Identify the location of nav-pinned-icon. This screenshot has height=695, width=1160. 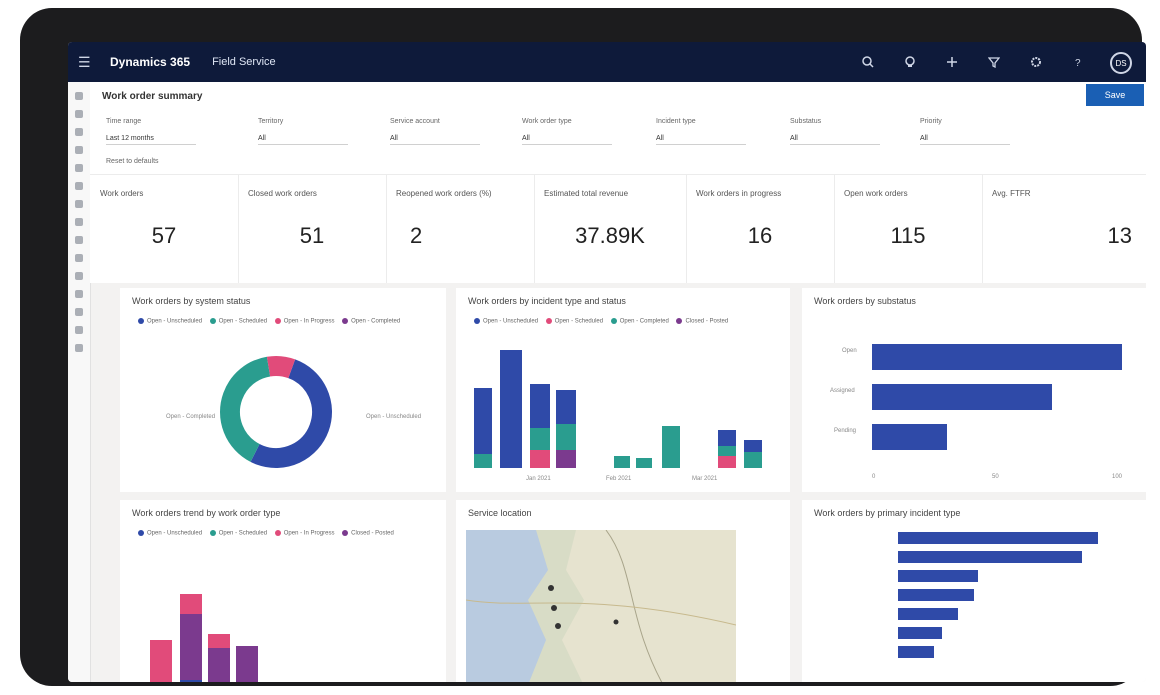
(79, 132).